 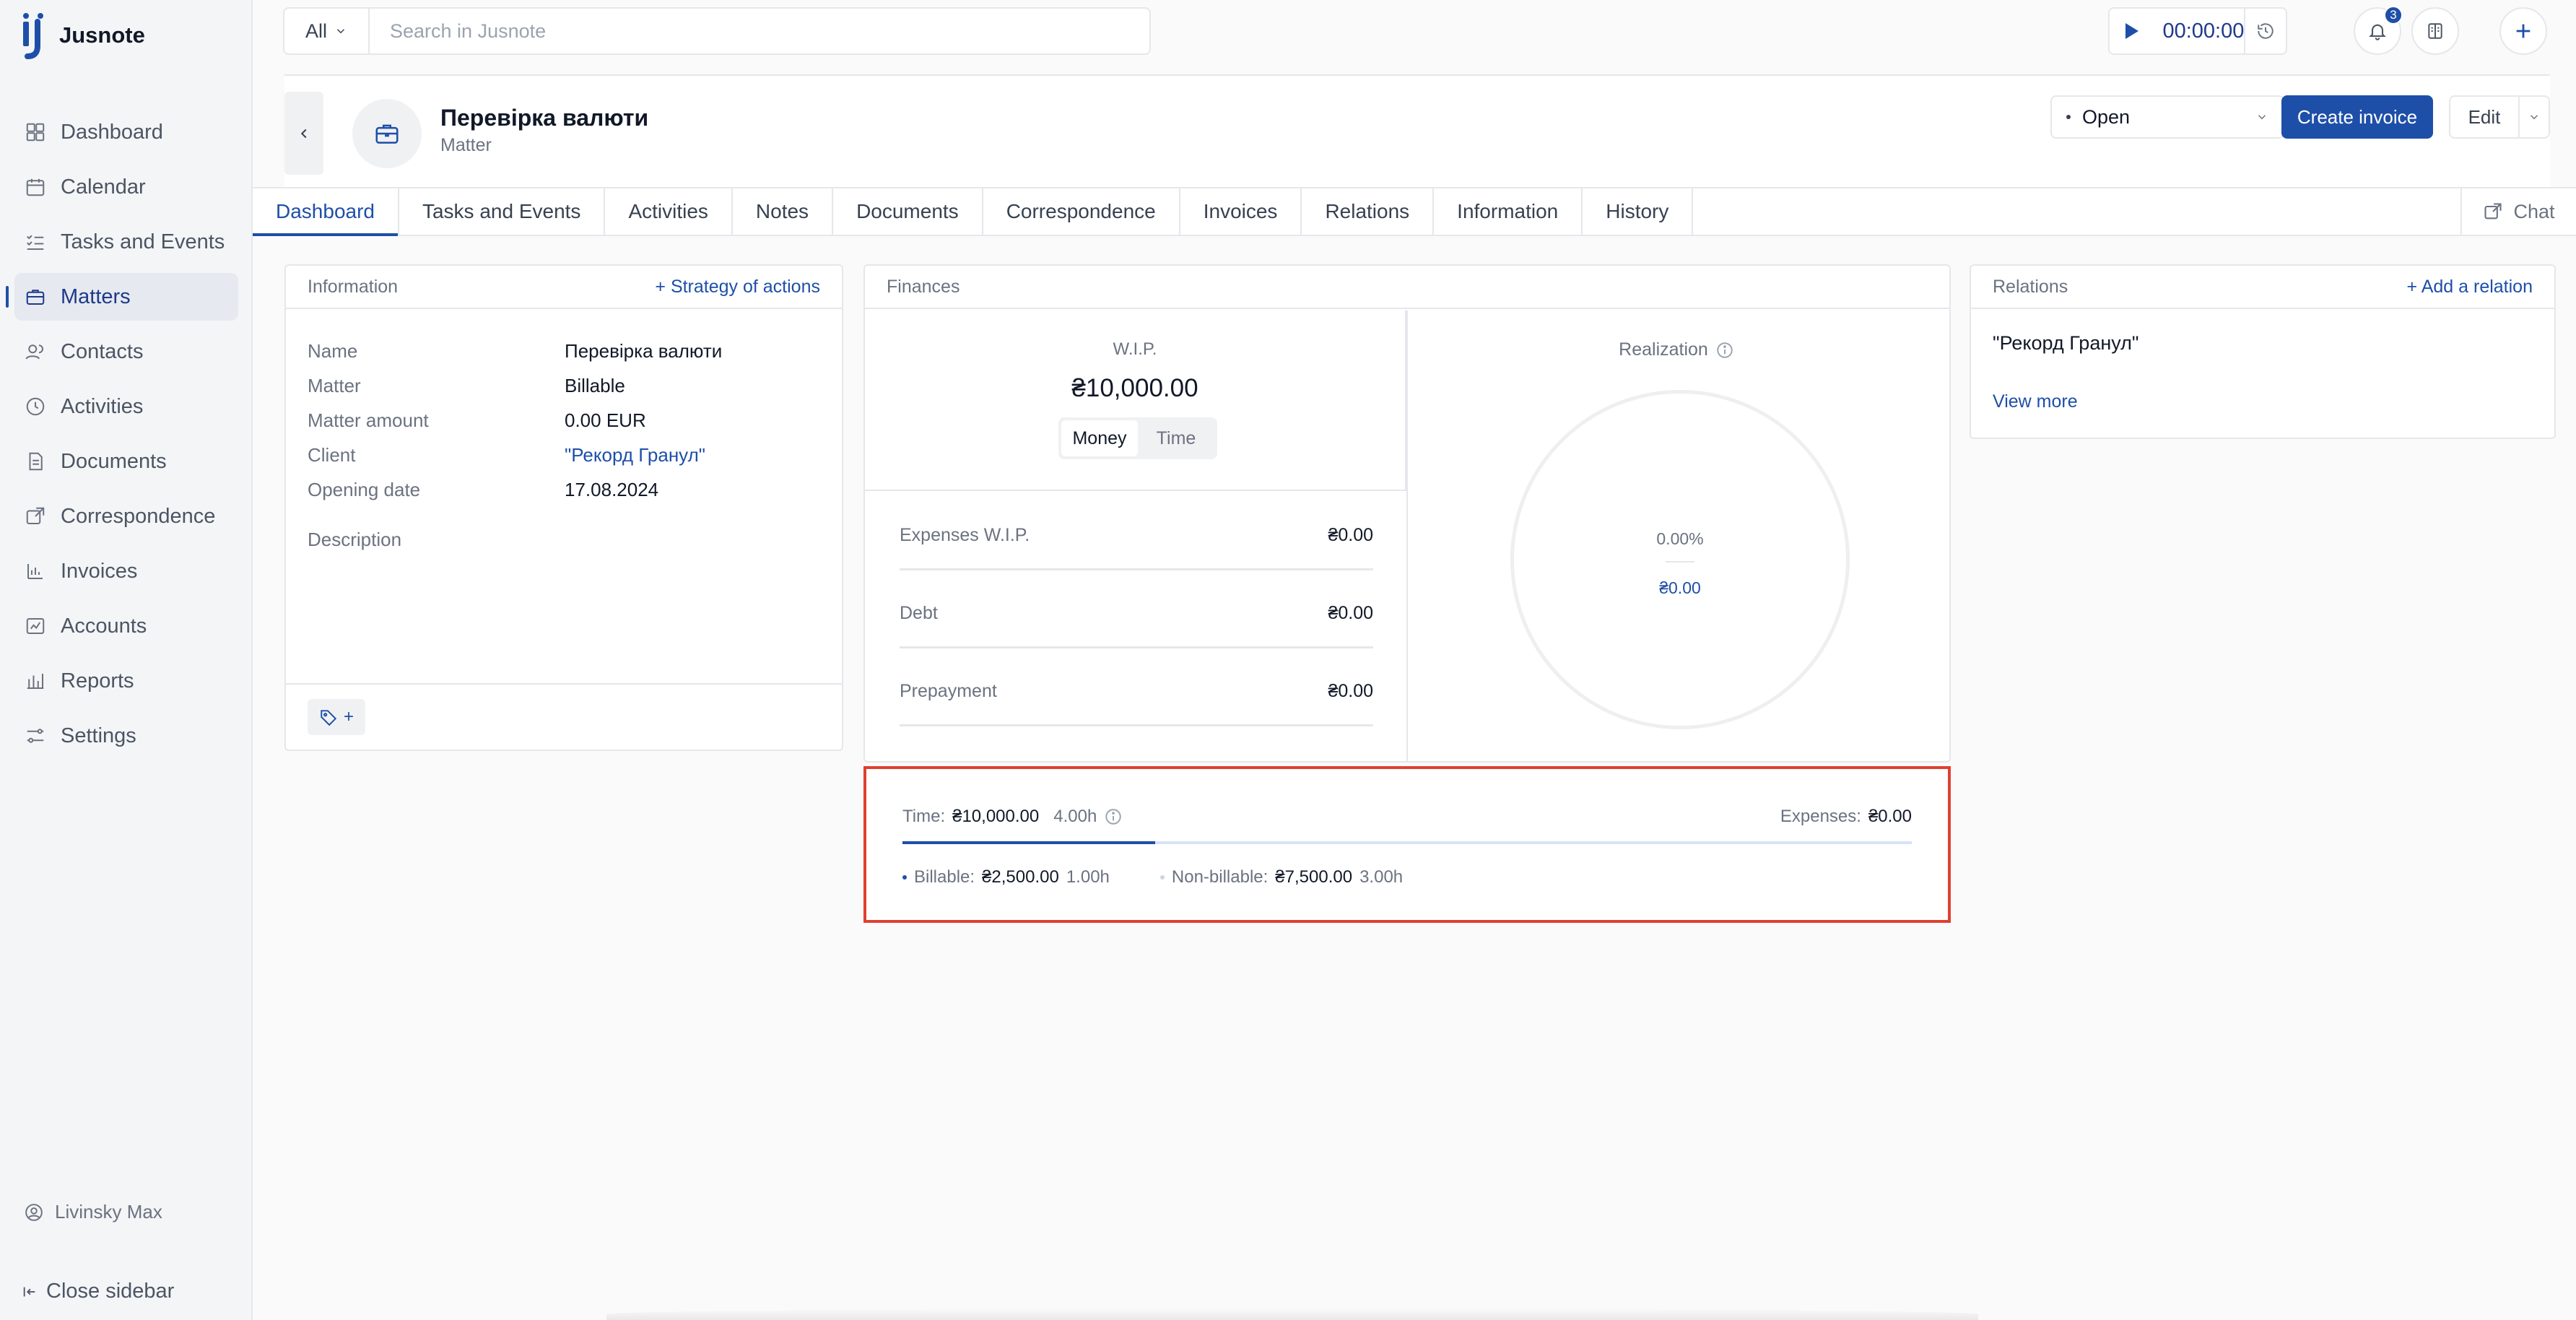 I want to click on search-input: Search in Jusnote, so click(x=458, y=31).